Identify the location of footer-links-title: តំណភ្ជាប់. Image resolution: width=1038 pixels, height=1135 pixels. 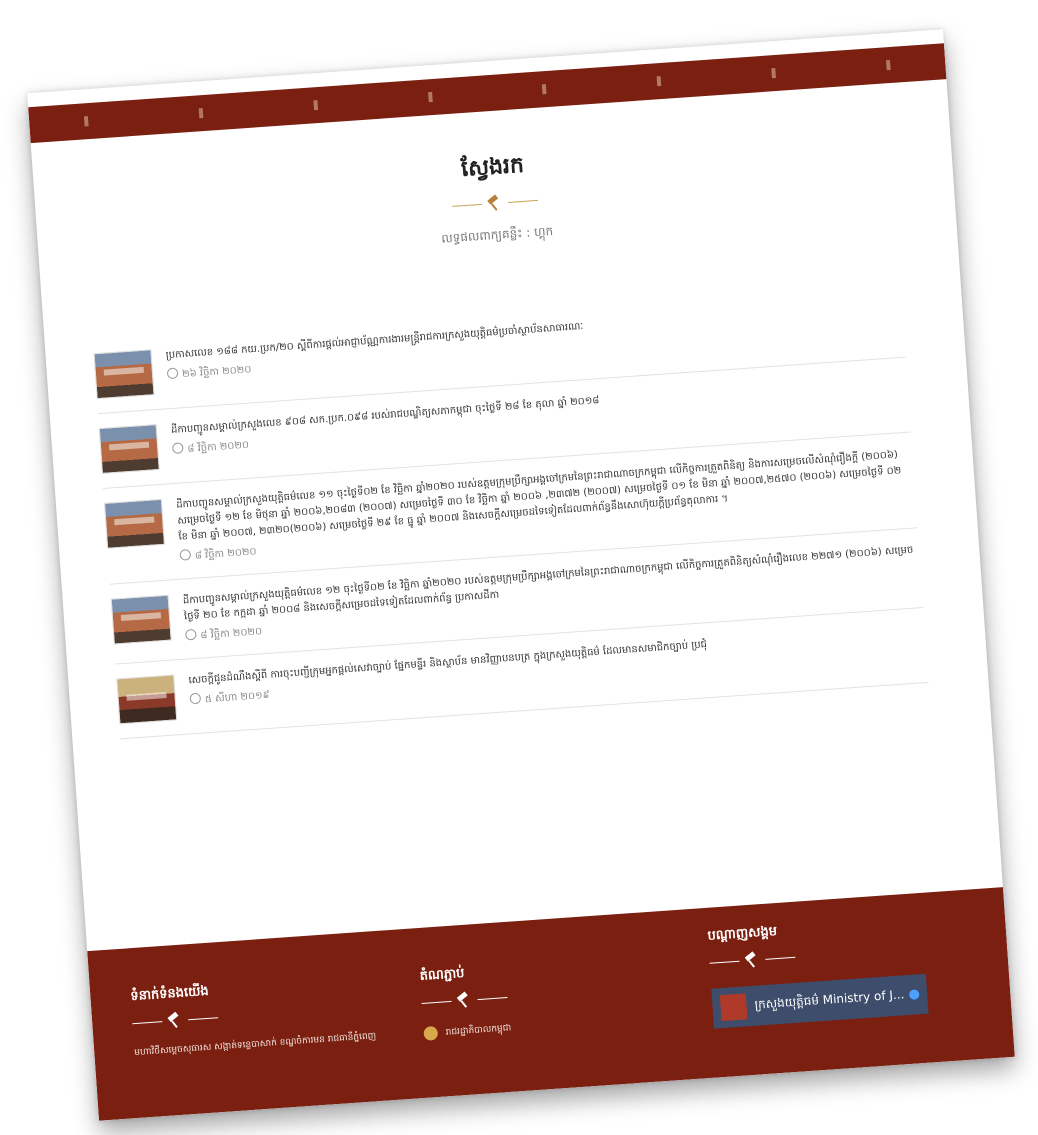
(442, 975).